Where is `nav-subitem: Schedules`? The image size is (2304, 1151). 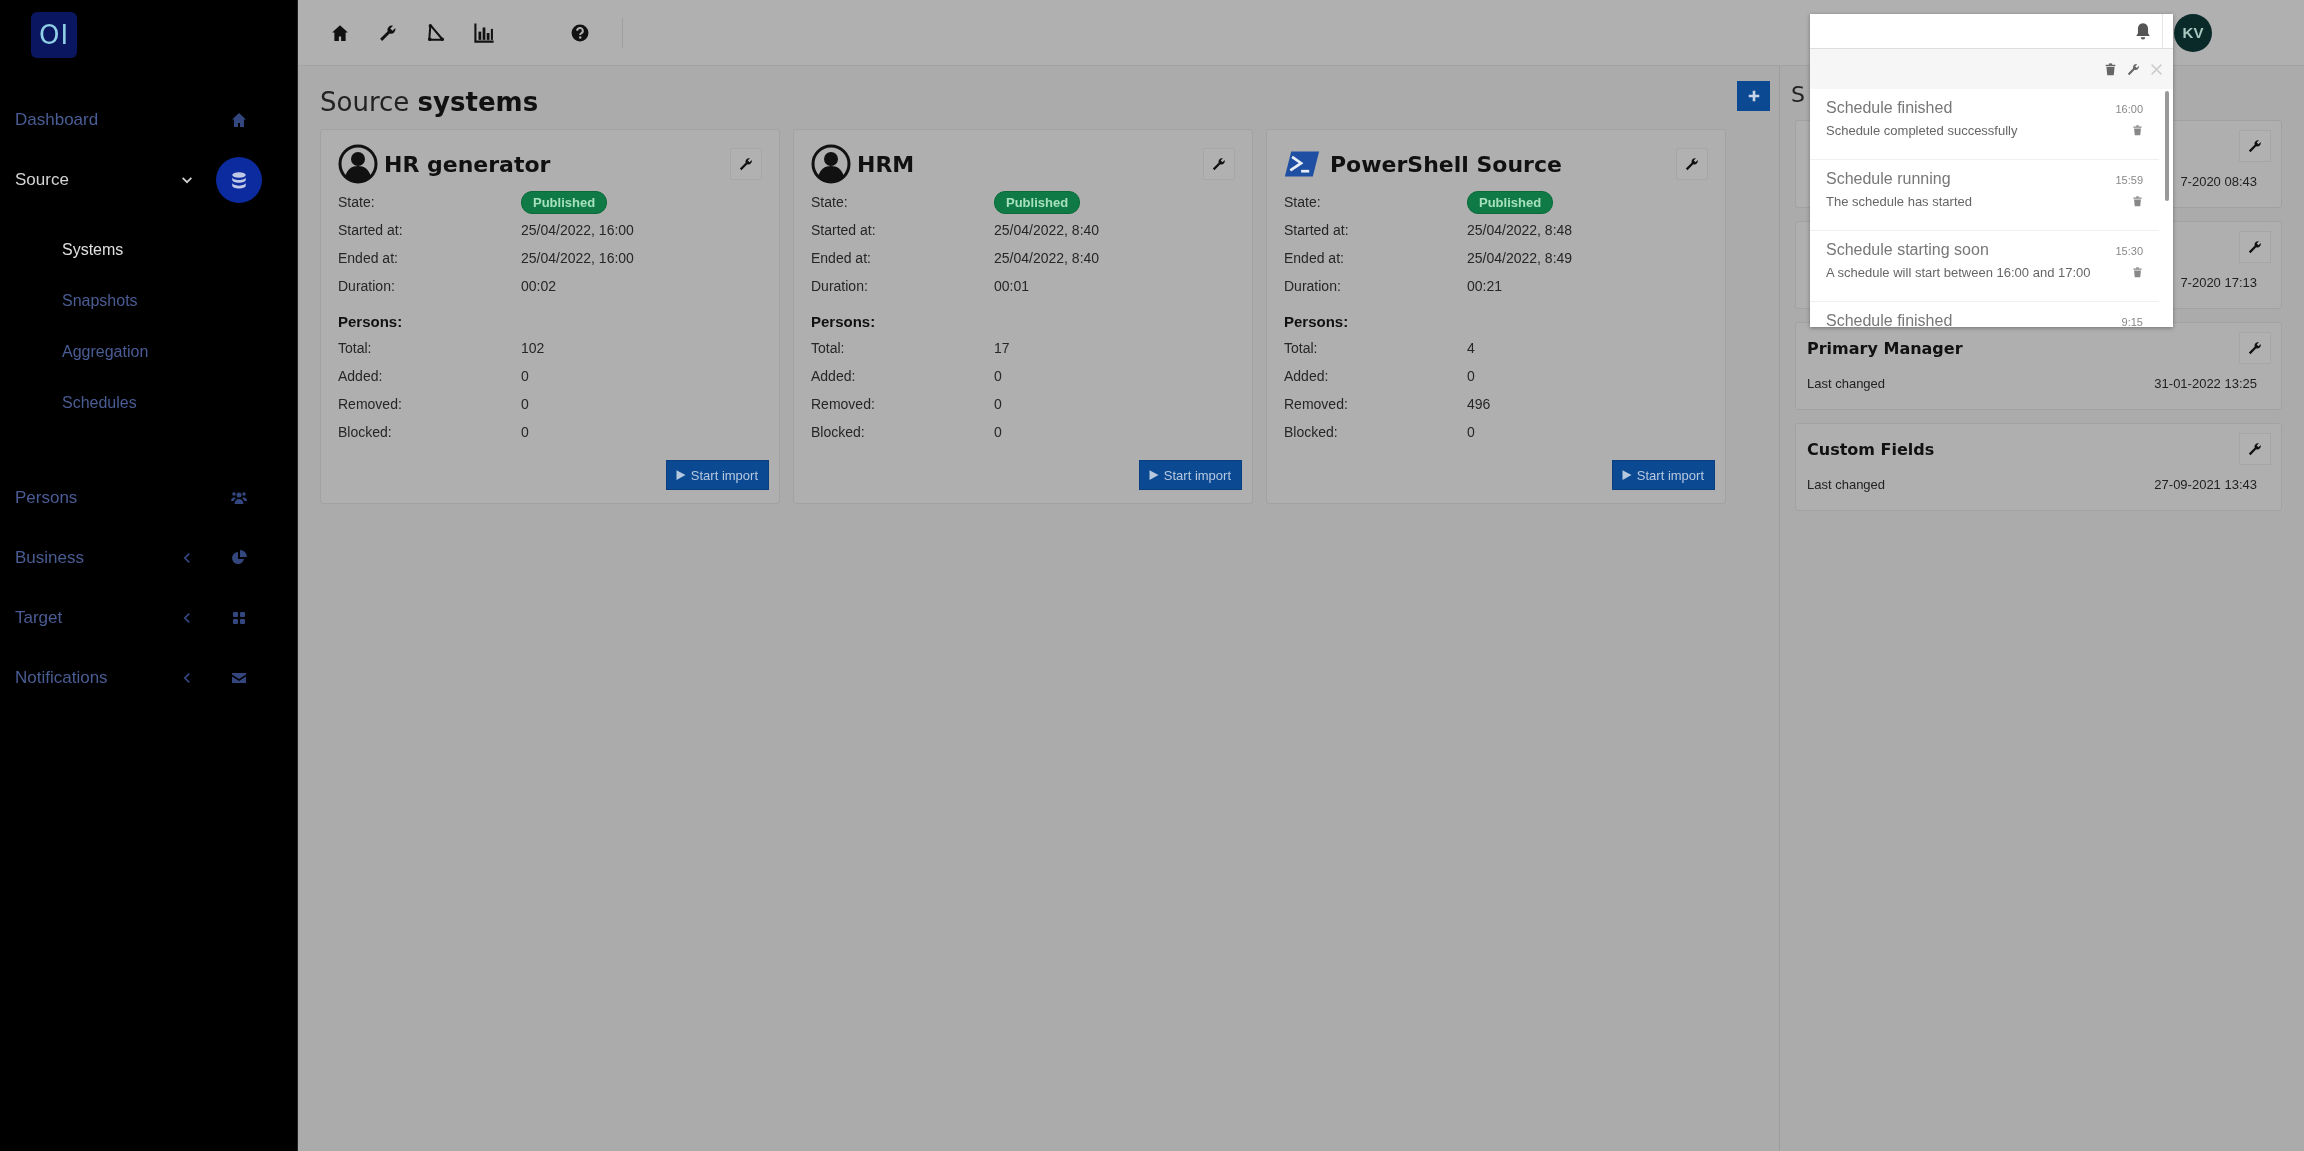
nav-subitem: Schedules is located at coordinates (148, 402).